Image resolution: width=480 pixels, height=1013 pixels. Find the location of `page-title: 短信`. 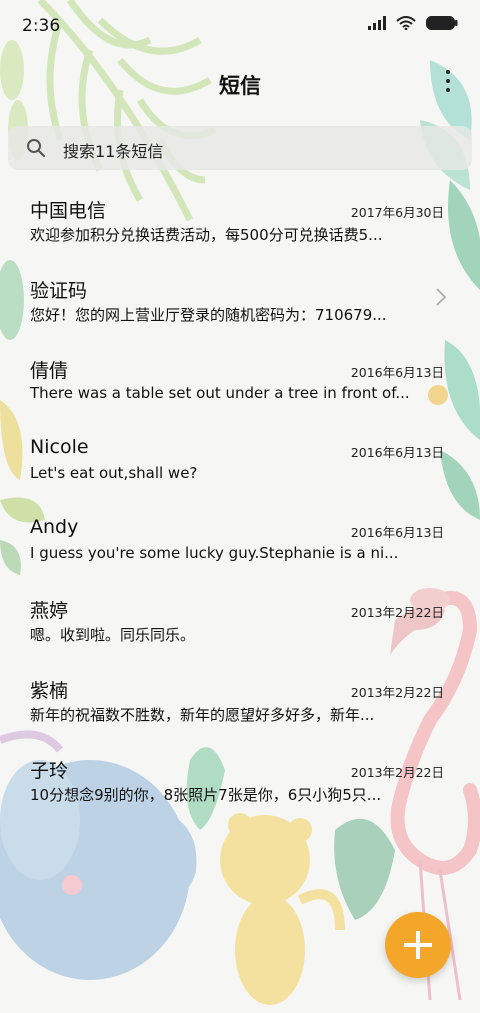

page-title: 短信 is located at coordinates (240, 86).